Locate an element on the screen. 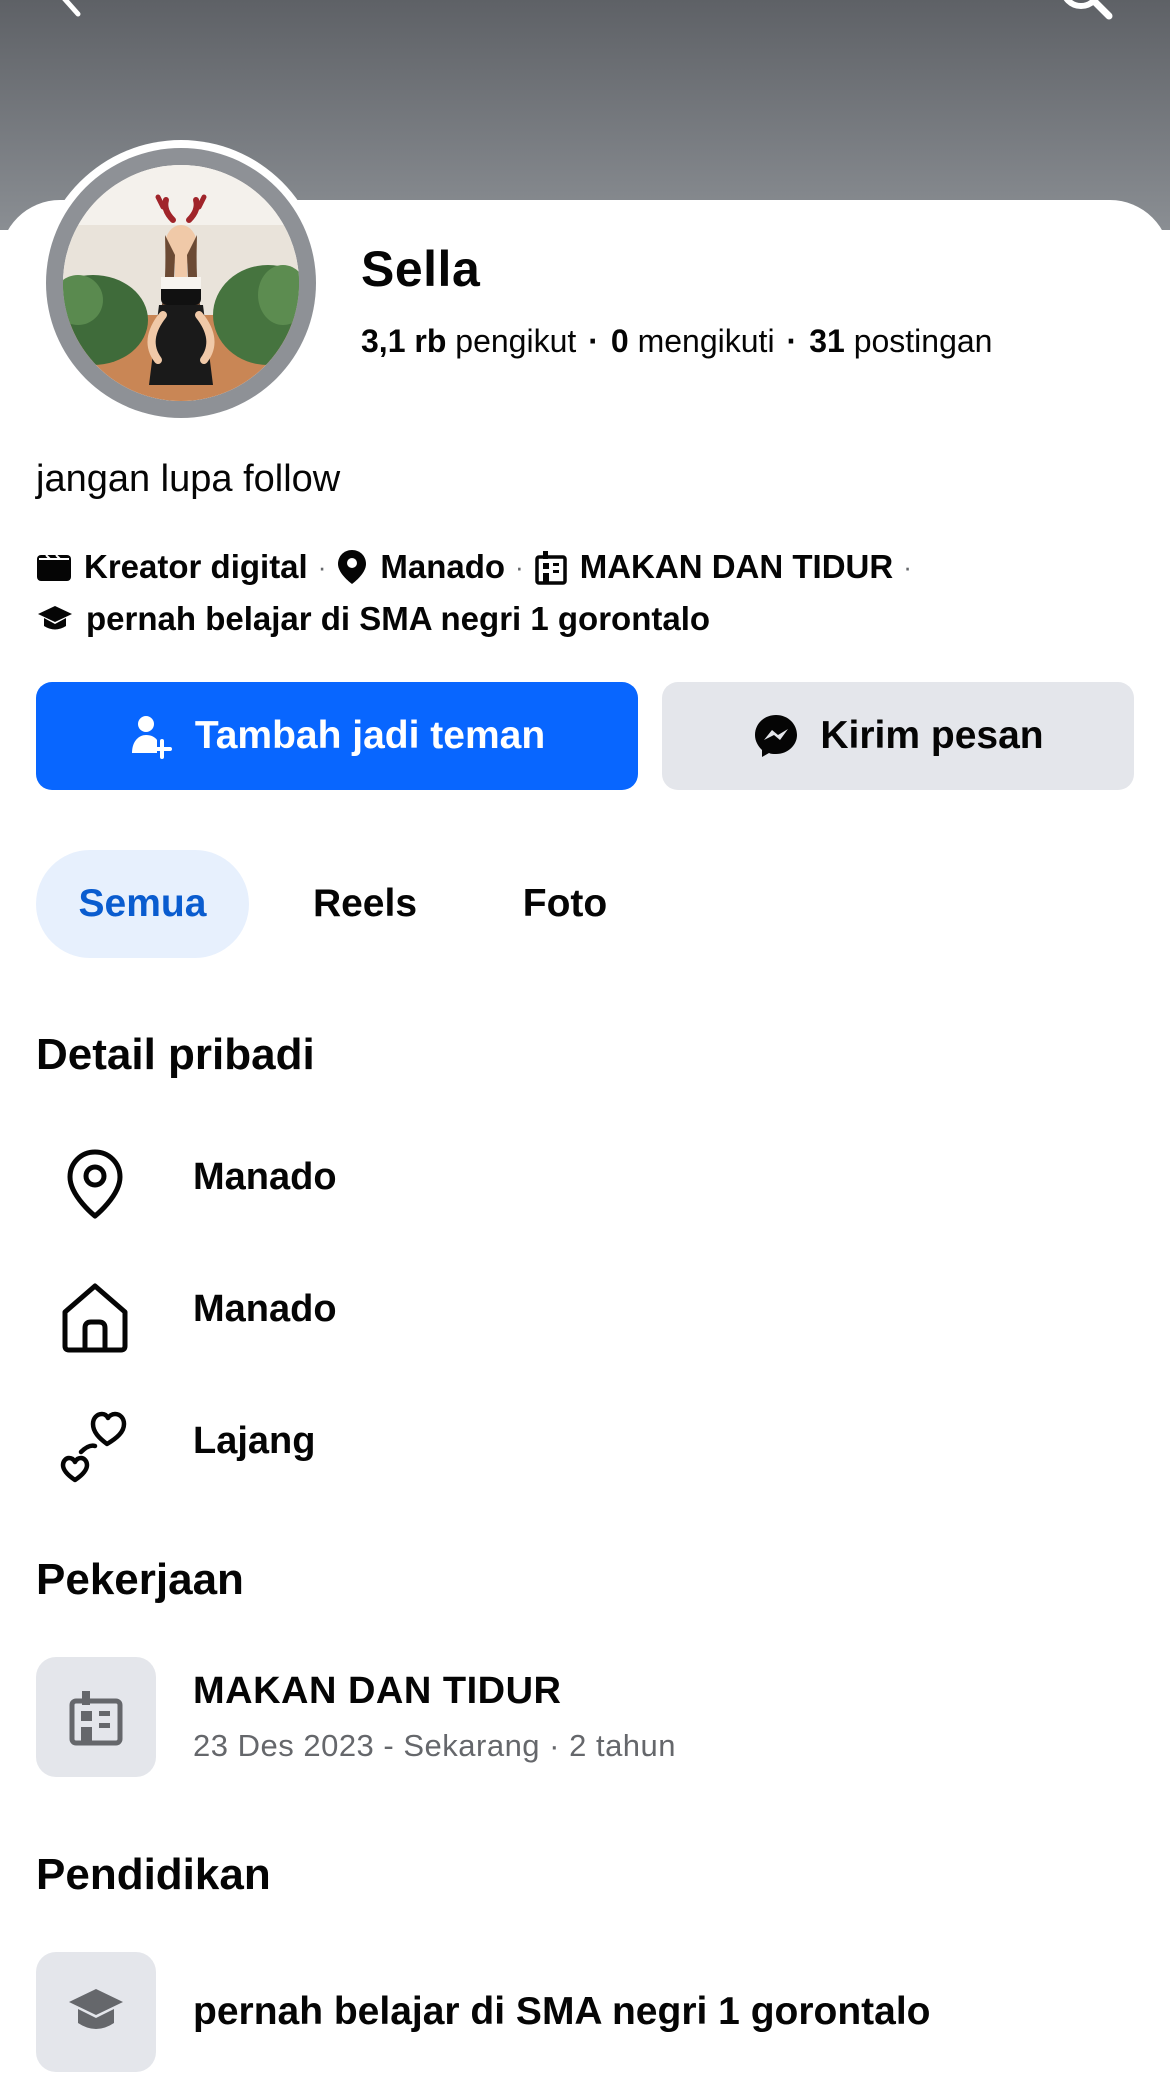 The width and height of the screenshot is (1170, 2080). clapperboard-icon is located at coordinates (54, 567).